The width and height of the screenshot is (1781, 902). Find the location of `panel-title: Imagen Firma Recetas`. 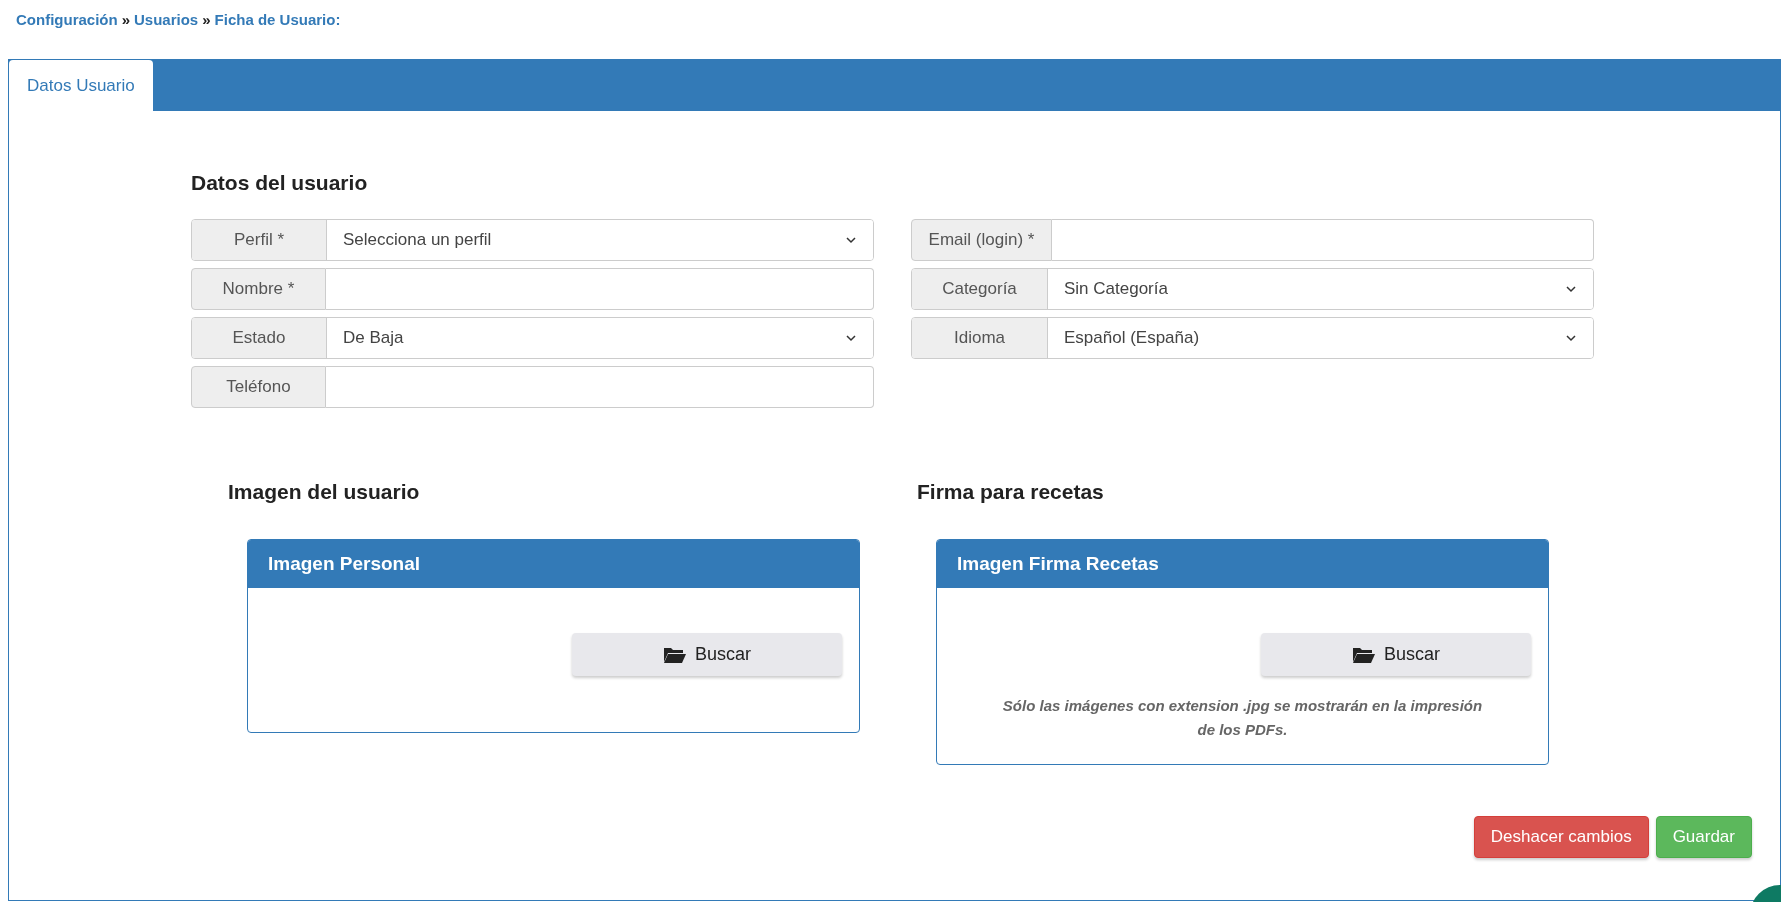

panel-title: Imagen Firma Recetas is located at coordinates (1058, 563).